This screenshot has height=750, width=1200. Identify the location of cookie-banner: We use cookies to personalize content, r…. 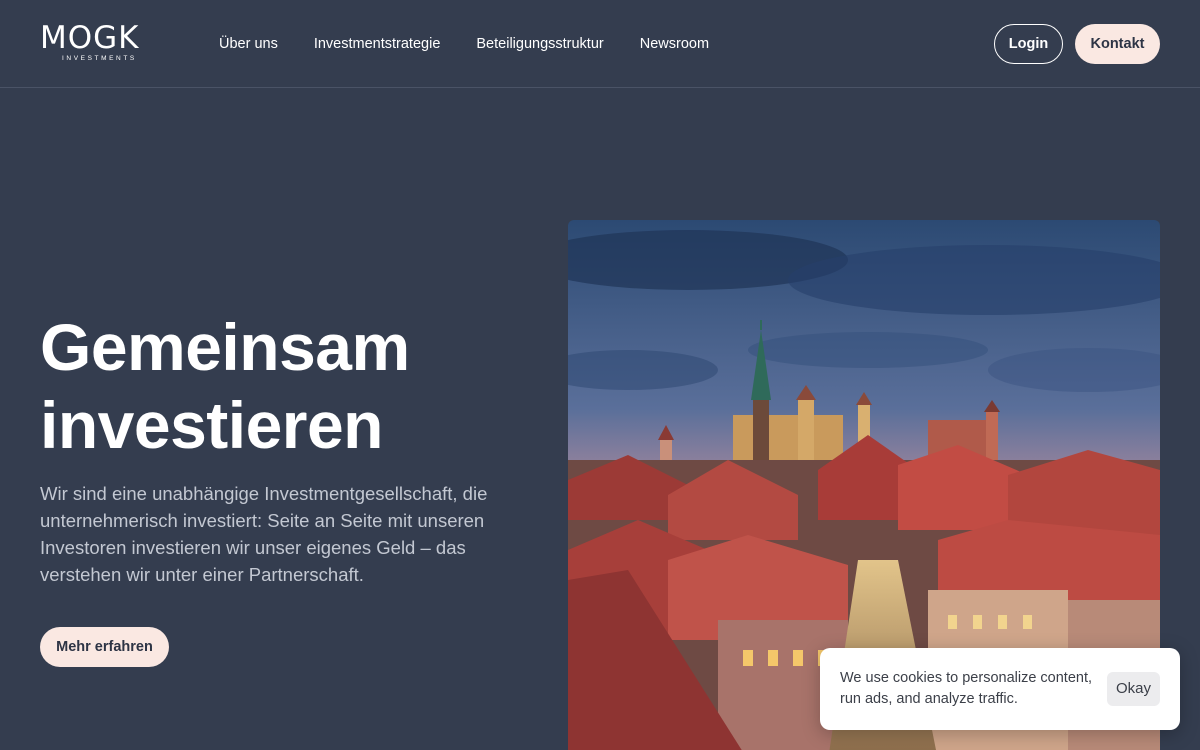
(1000, 689).